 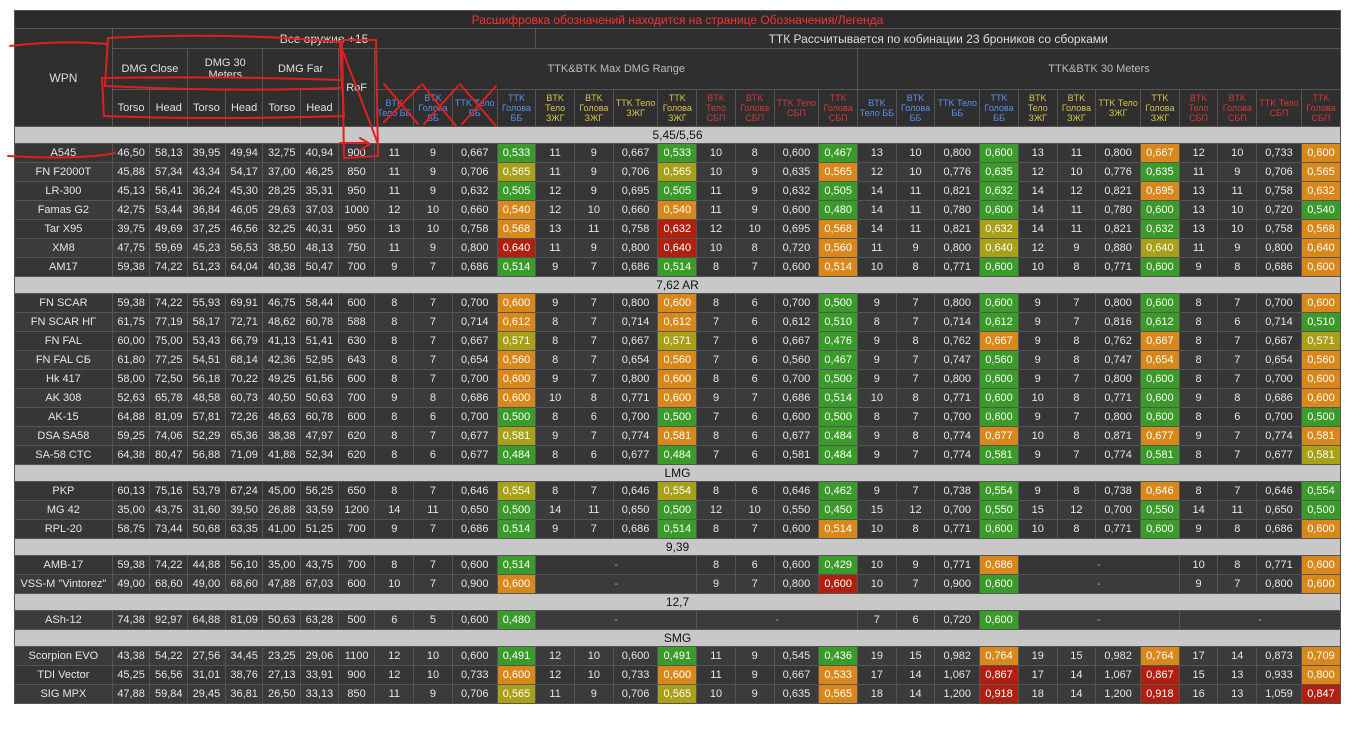 I want to click on stat-cell: 51,23, so click(x=206, y=267).